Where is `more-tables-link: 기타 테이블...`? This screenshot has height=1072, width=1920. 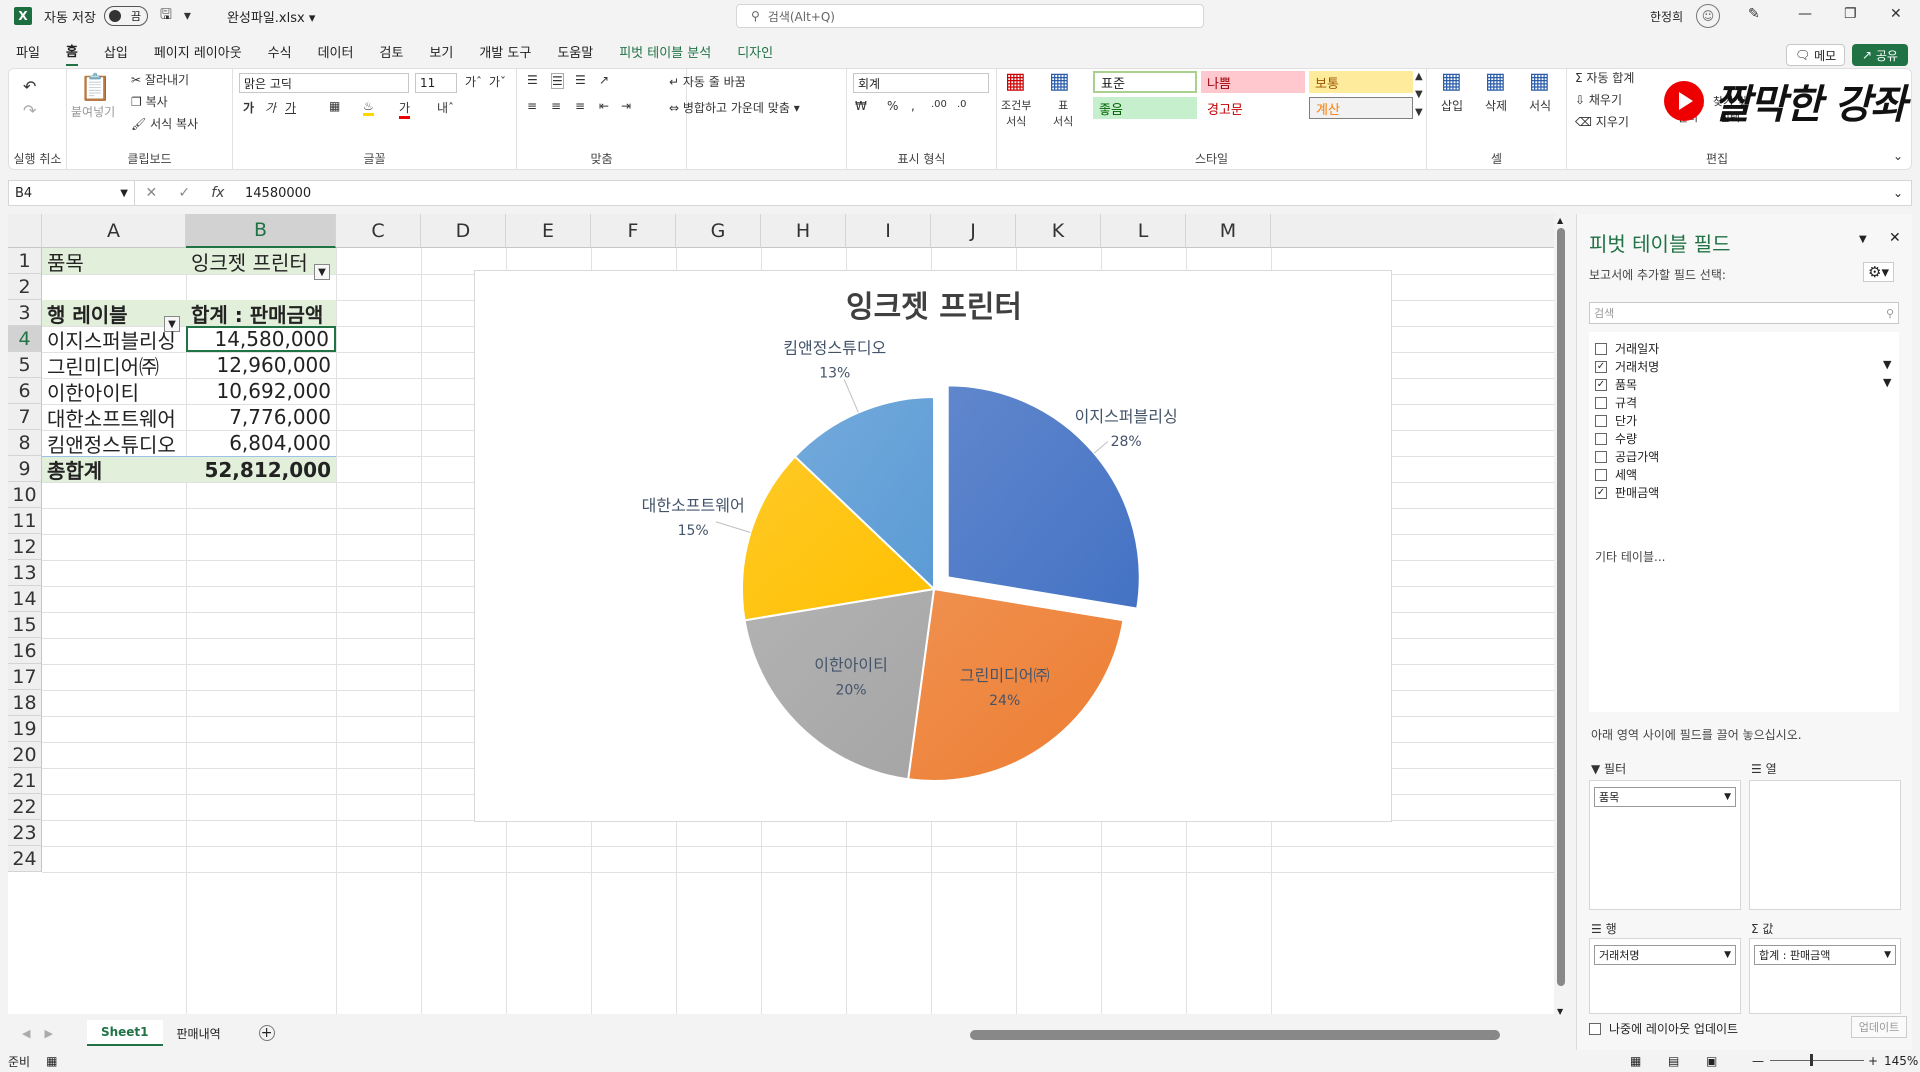 more-tables-link: 기타 테이블... is located at coordinates (1630, 556).